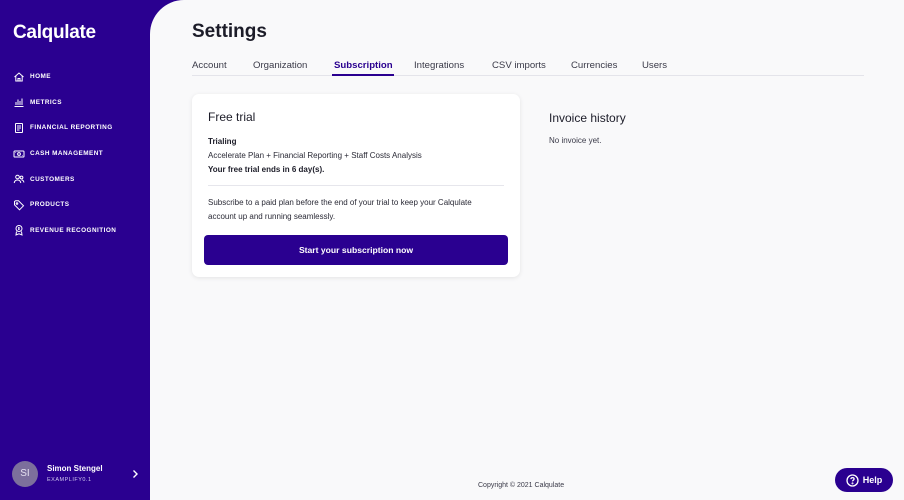 The height and width of the screenshot is (500, 904). I want to click on sidebar-item-financial-reporting: FINANCIAL REPORTING, so click(75, 128).